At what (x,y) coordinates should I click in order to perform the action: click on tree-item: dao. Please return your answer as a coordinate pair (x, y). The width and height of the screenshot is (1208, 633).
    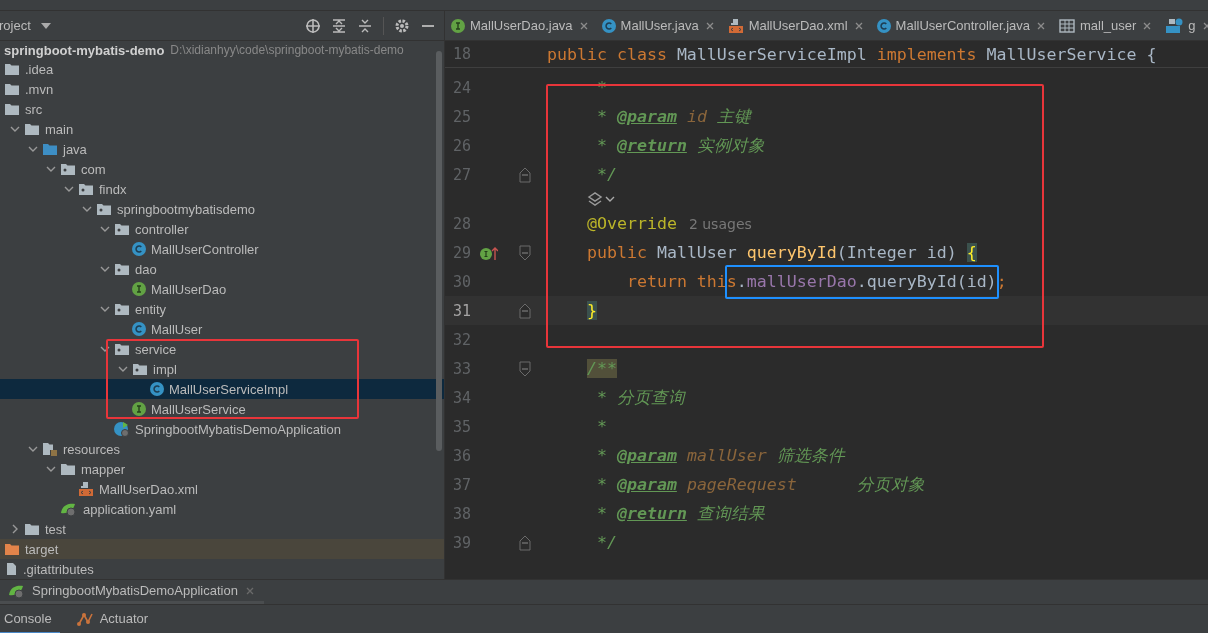
    Looking at the image, I should click on (135, 269).